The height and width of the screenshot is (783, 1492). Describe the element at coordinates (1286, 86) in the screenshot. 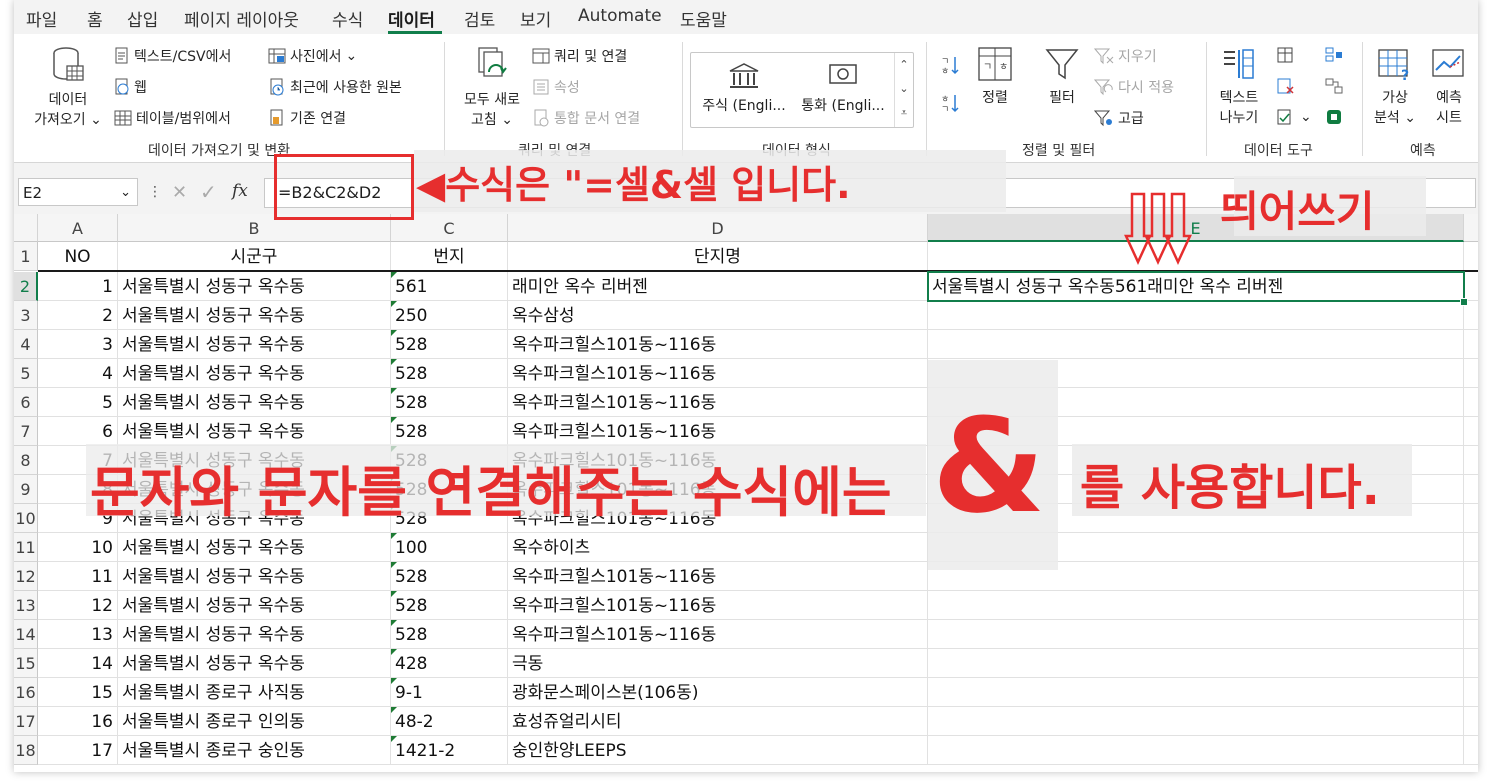

I see `remove-duplicates-button` at that location.